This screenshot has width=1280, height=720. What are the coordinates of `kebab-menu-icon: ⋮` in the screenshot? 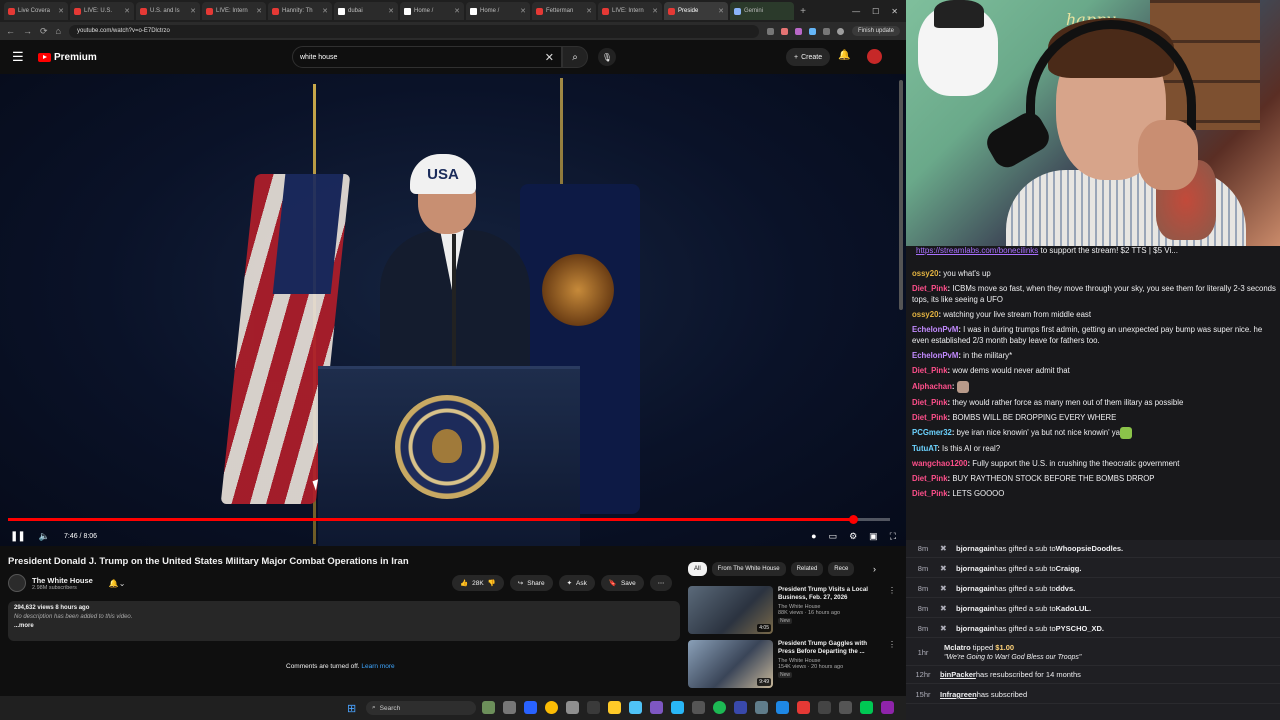 It's located at (892, 611).